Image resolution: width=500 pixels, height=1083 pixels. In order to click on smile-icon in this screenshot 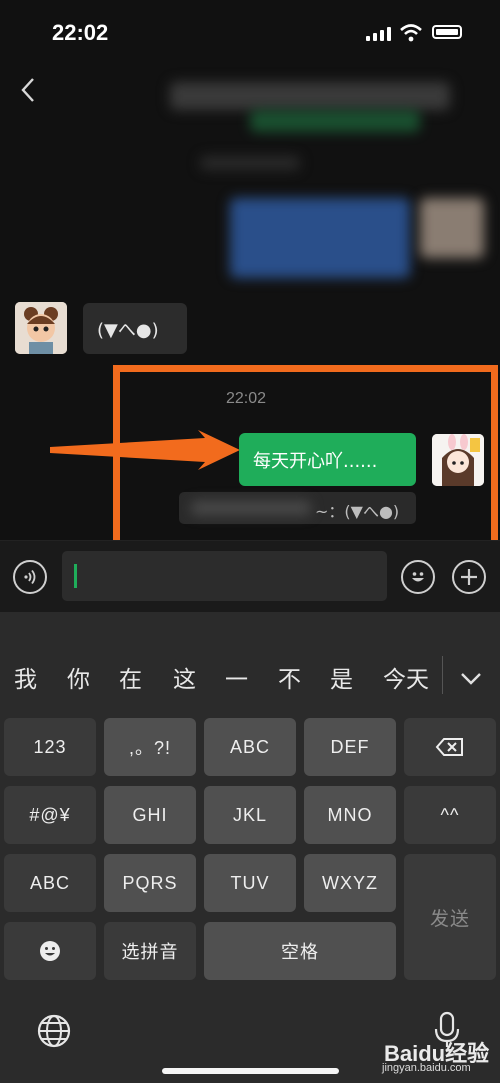, I will do `click(418, 577)`.